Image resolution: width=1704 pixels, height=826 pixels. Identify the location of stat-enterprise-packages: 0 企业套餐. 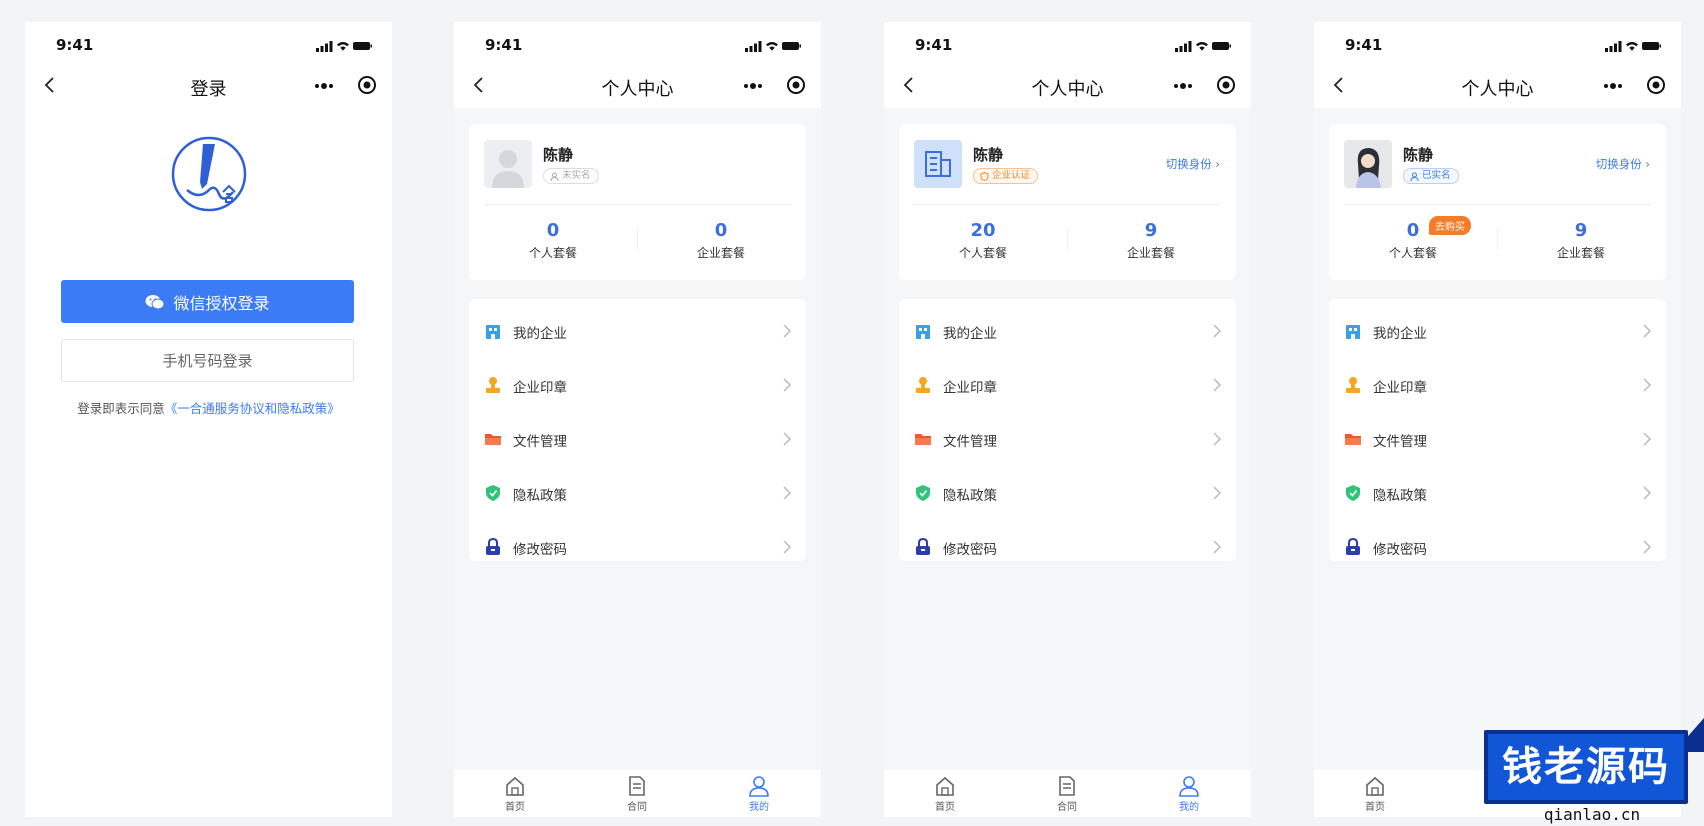
(721, 240).